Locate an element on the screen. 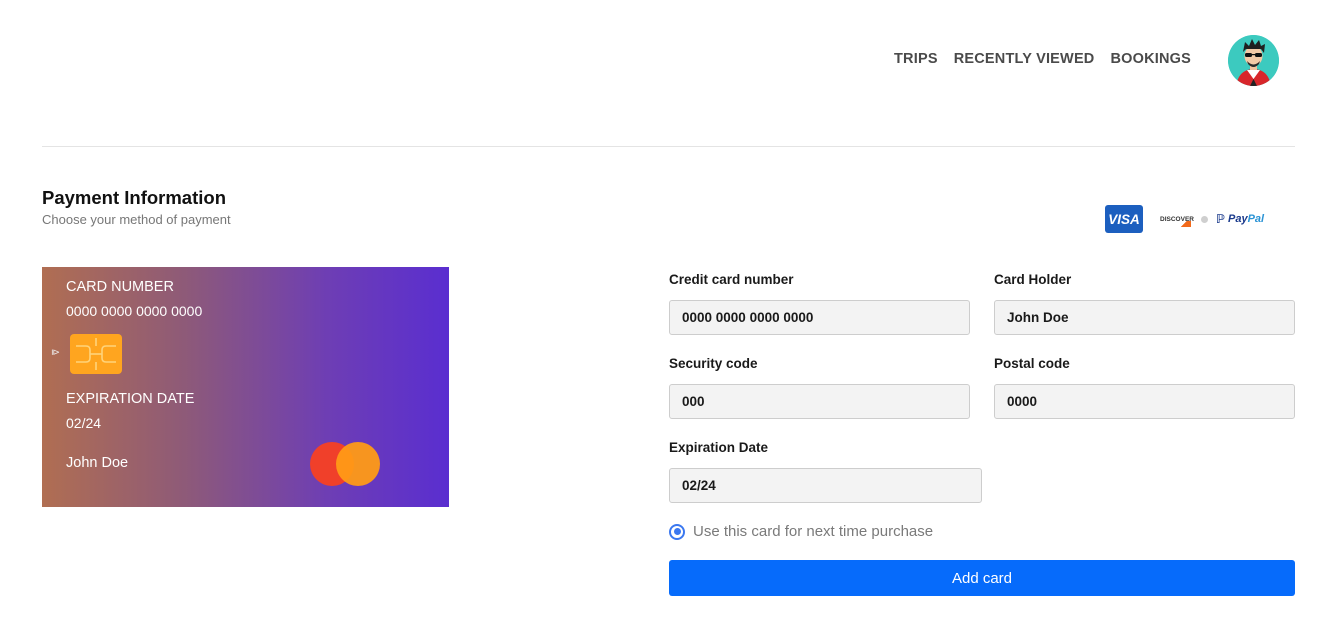 This screenshot has width=1341, height=619. nav-bookings: BOOKINGS is located at coordinates (1150, 59).